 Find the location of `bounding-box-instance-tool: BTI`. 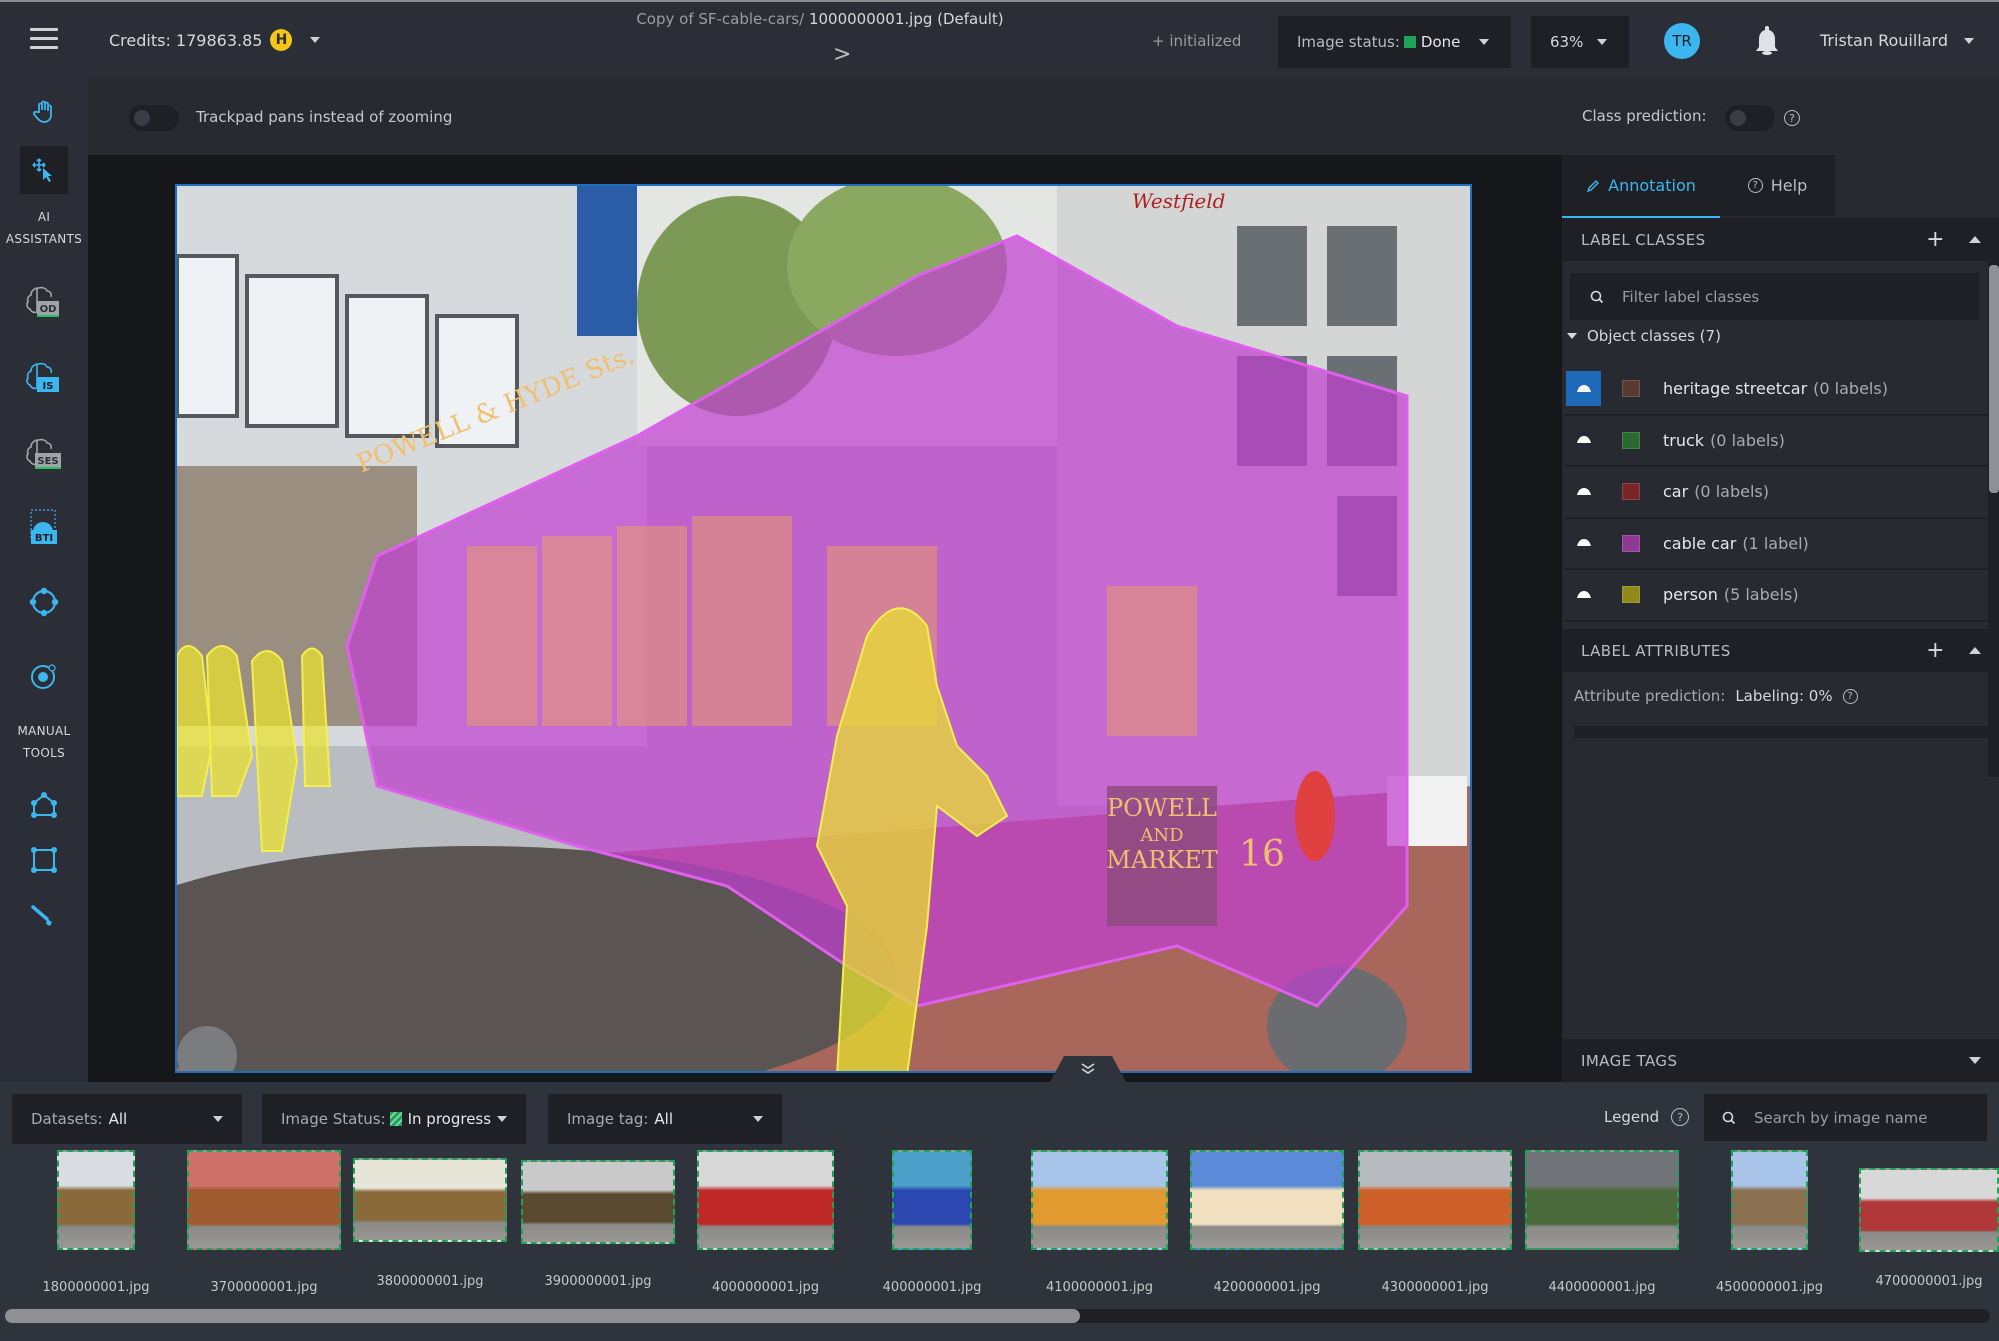

bounding-box-instance-tool: BTI is located at coordinates (44, 528).